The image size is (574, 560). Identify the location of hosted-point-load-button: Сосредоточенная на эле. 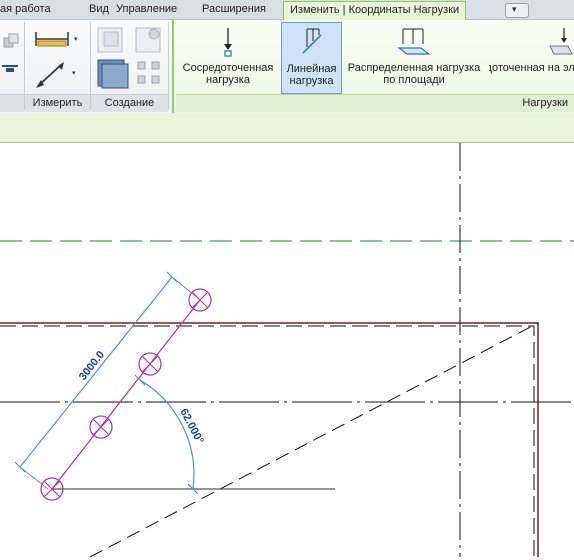
(531, 57).